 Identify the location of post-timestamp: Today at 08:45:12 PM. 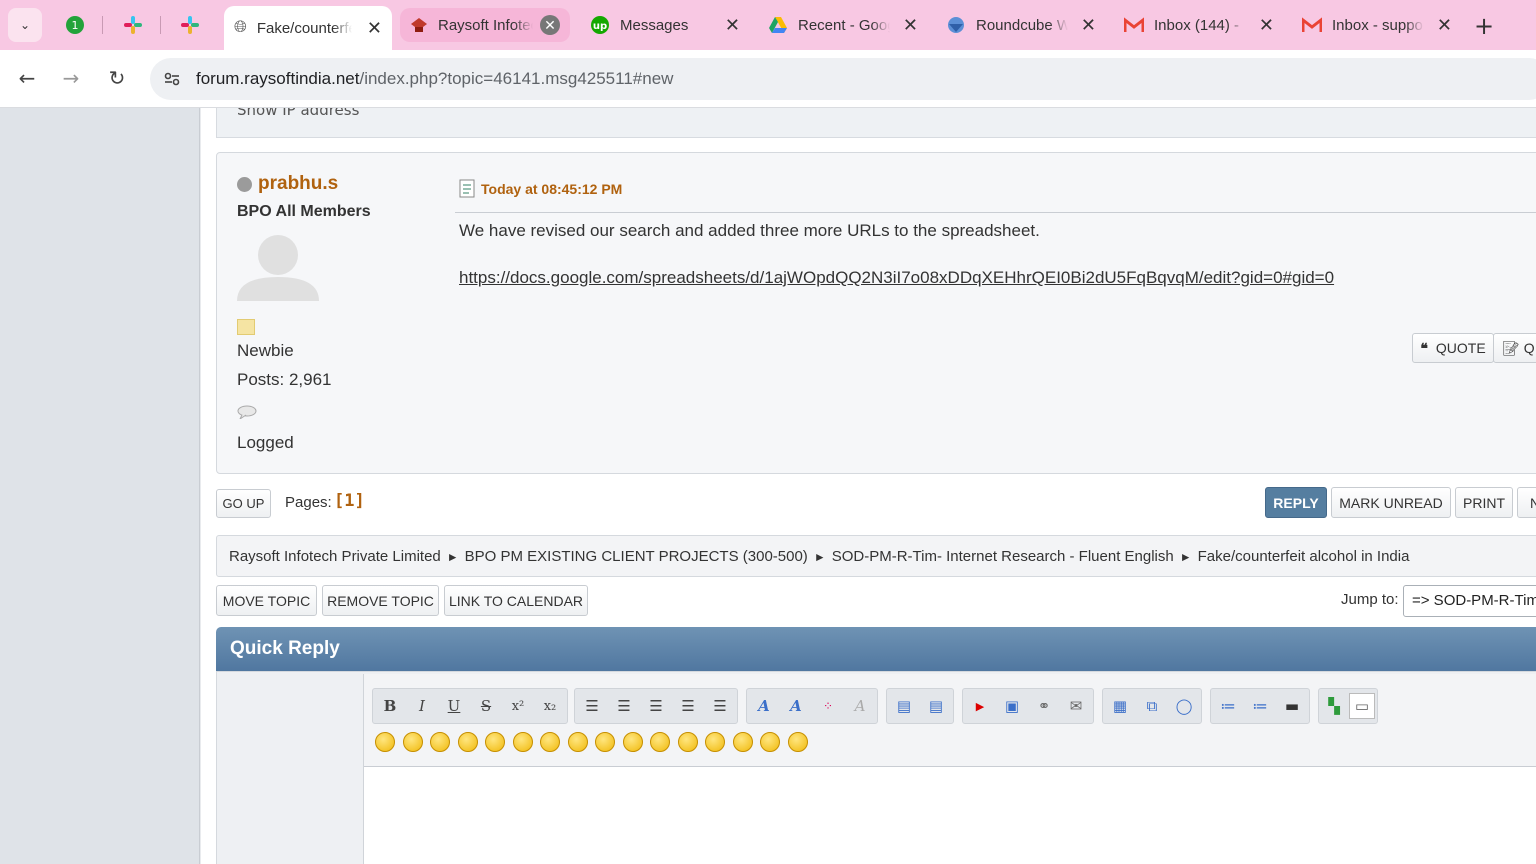
(551, 189).